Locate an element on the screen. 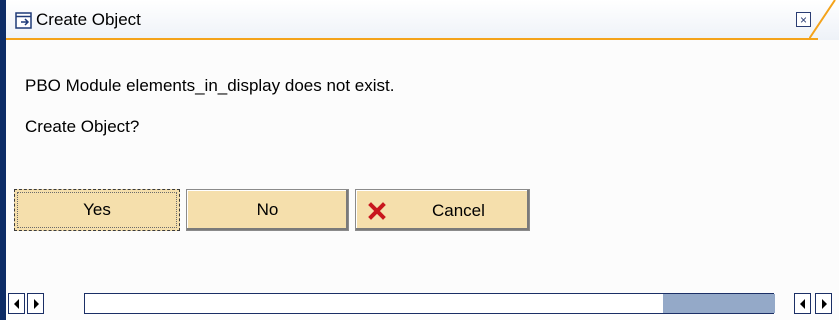 Image resolution: width=839 pixels, height=320 pixels. cancel-label: Cancel is located at coordinates (458, 210).